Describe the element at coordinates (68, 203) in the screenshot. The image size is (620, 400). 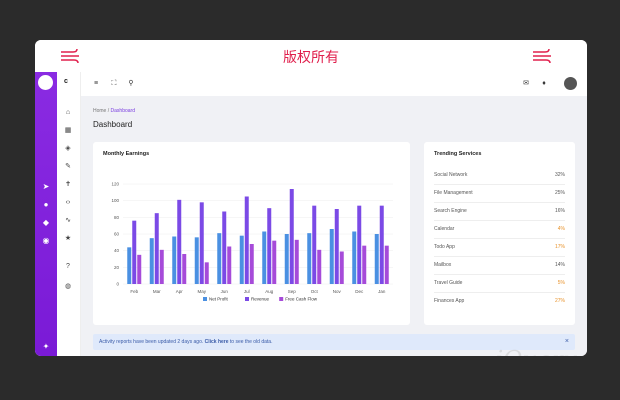
I see `code-icon: ‹›` at that location.